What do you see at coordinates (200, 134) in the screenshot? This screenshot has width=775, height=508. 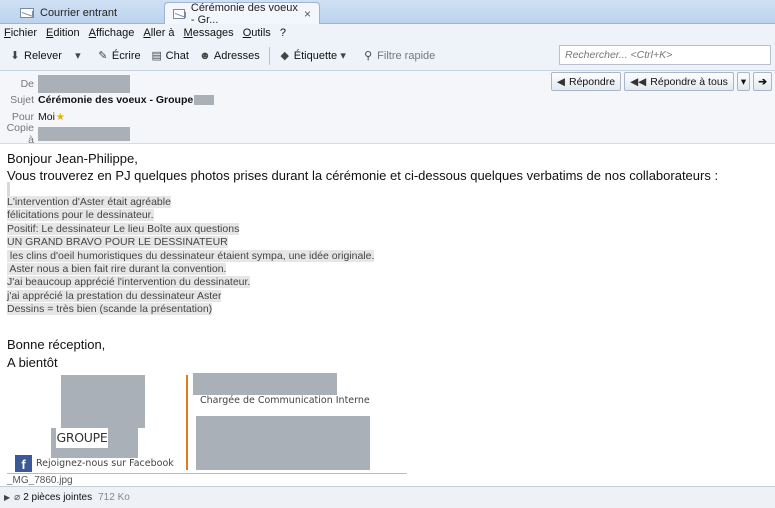 I see `header-cc-row: Copie à` at bounding box center [200, 134].